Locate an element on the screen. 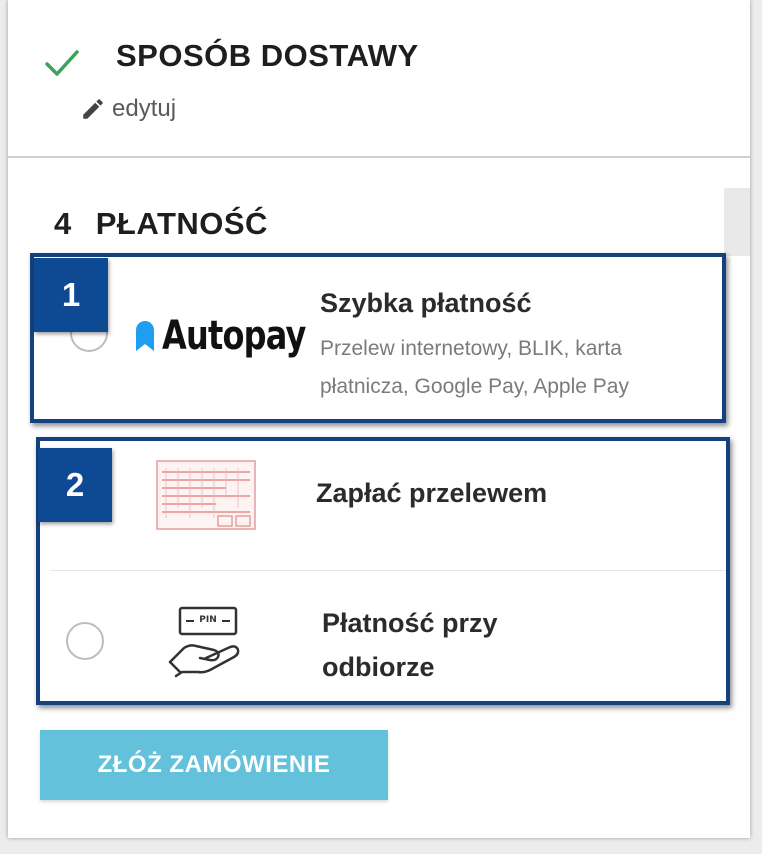 The height and width of the screenshot is (854, 762). autopay-logo: Autopay is located at coordinates (238, 336).